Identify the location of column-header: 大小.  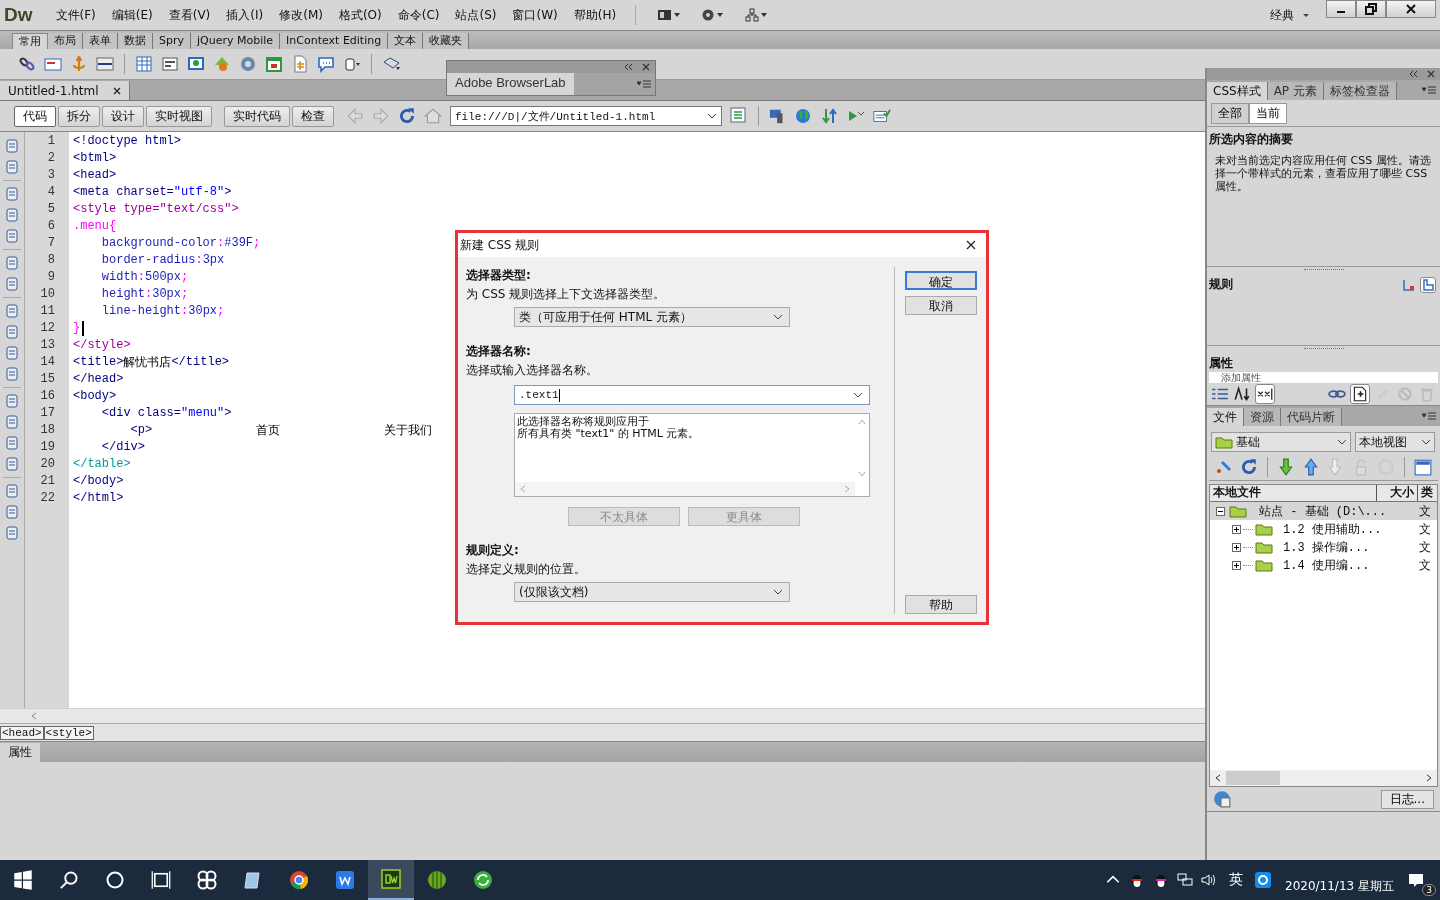
(1397, 493).